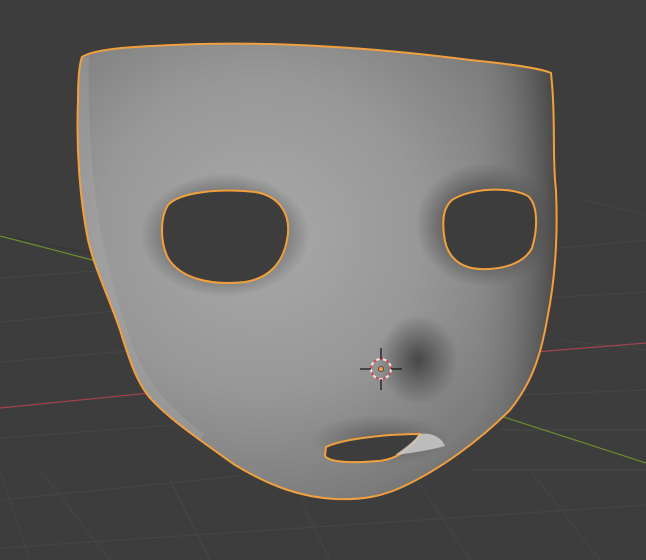 The height and width of the screenshot is (560, 646). Describe the element at coordinates (590, 347) in the screenshot. I see `x-axis-line-right` at that location.